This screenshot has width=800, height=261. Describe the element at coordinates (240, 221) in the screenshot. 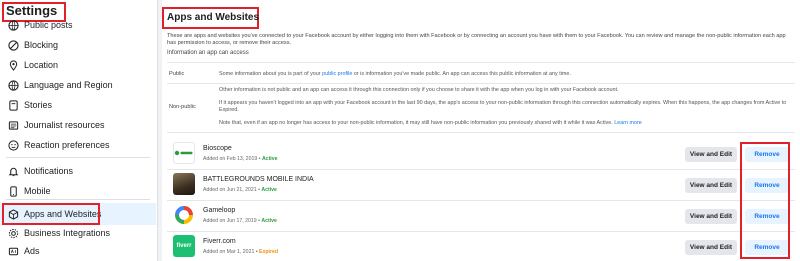

I see `app-meta: Added on Jun 17, 2019 • Active` at that location.